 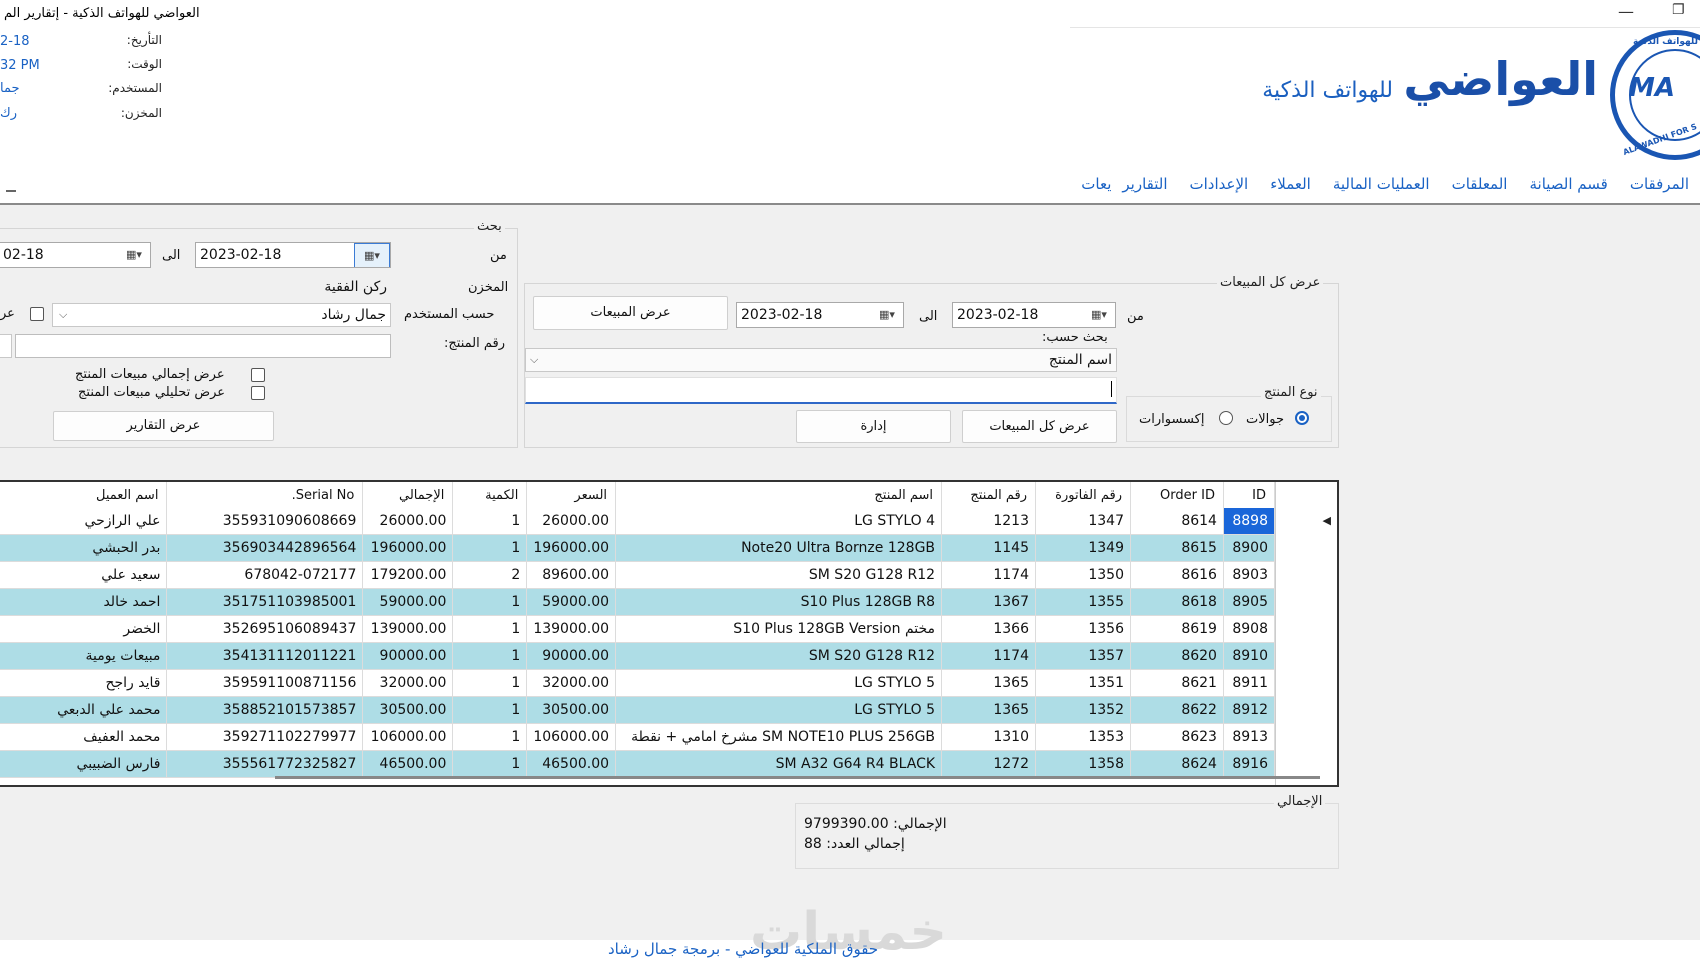 What do you see at coordinates (988, 656) in the screenshot?
I see `cell-product-no: 1174` at bounding box center [988, 656].